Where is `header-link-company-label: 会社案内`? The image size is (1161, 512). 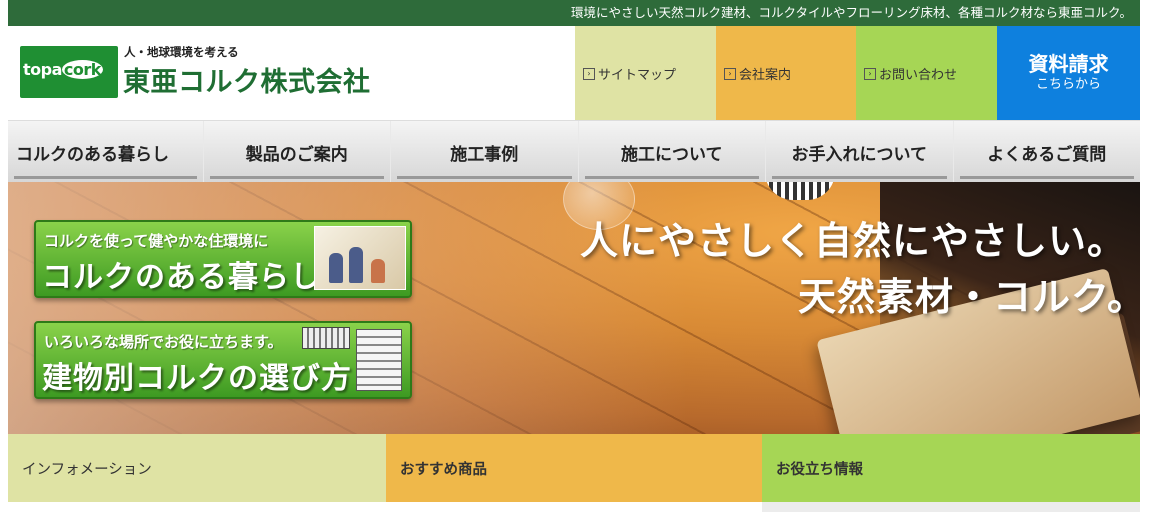 header-link-company-label: 会社案内 is located at coordinates (765, 75).